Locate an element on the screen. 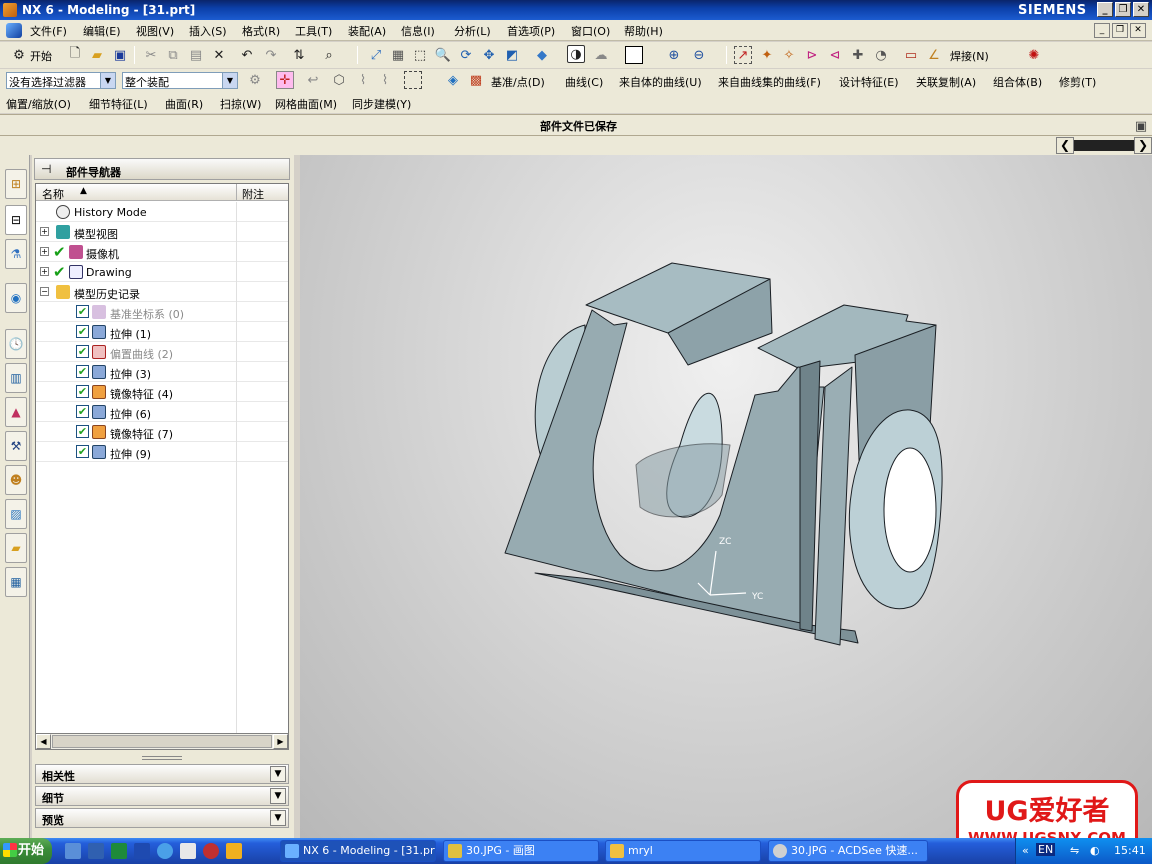 The width and height of the screenshot is (1152, 864). restore-button: ❐ is located at coordinates (1123, 9).